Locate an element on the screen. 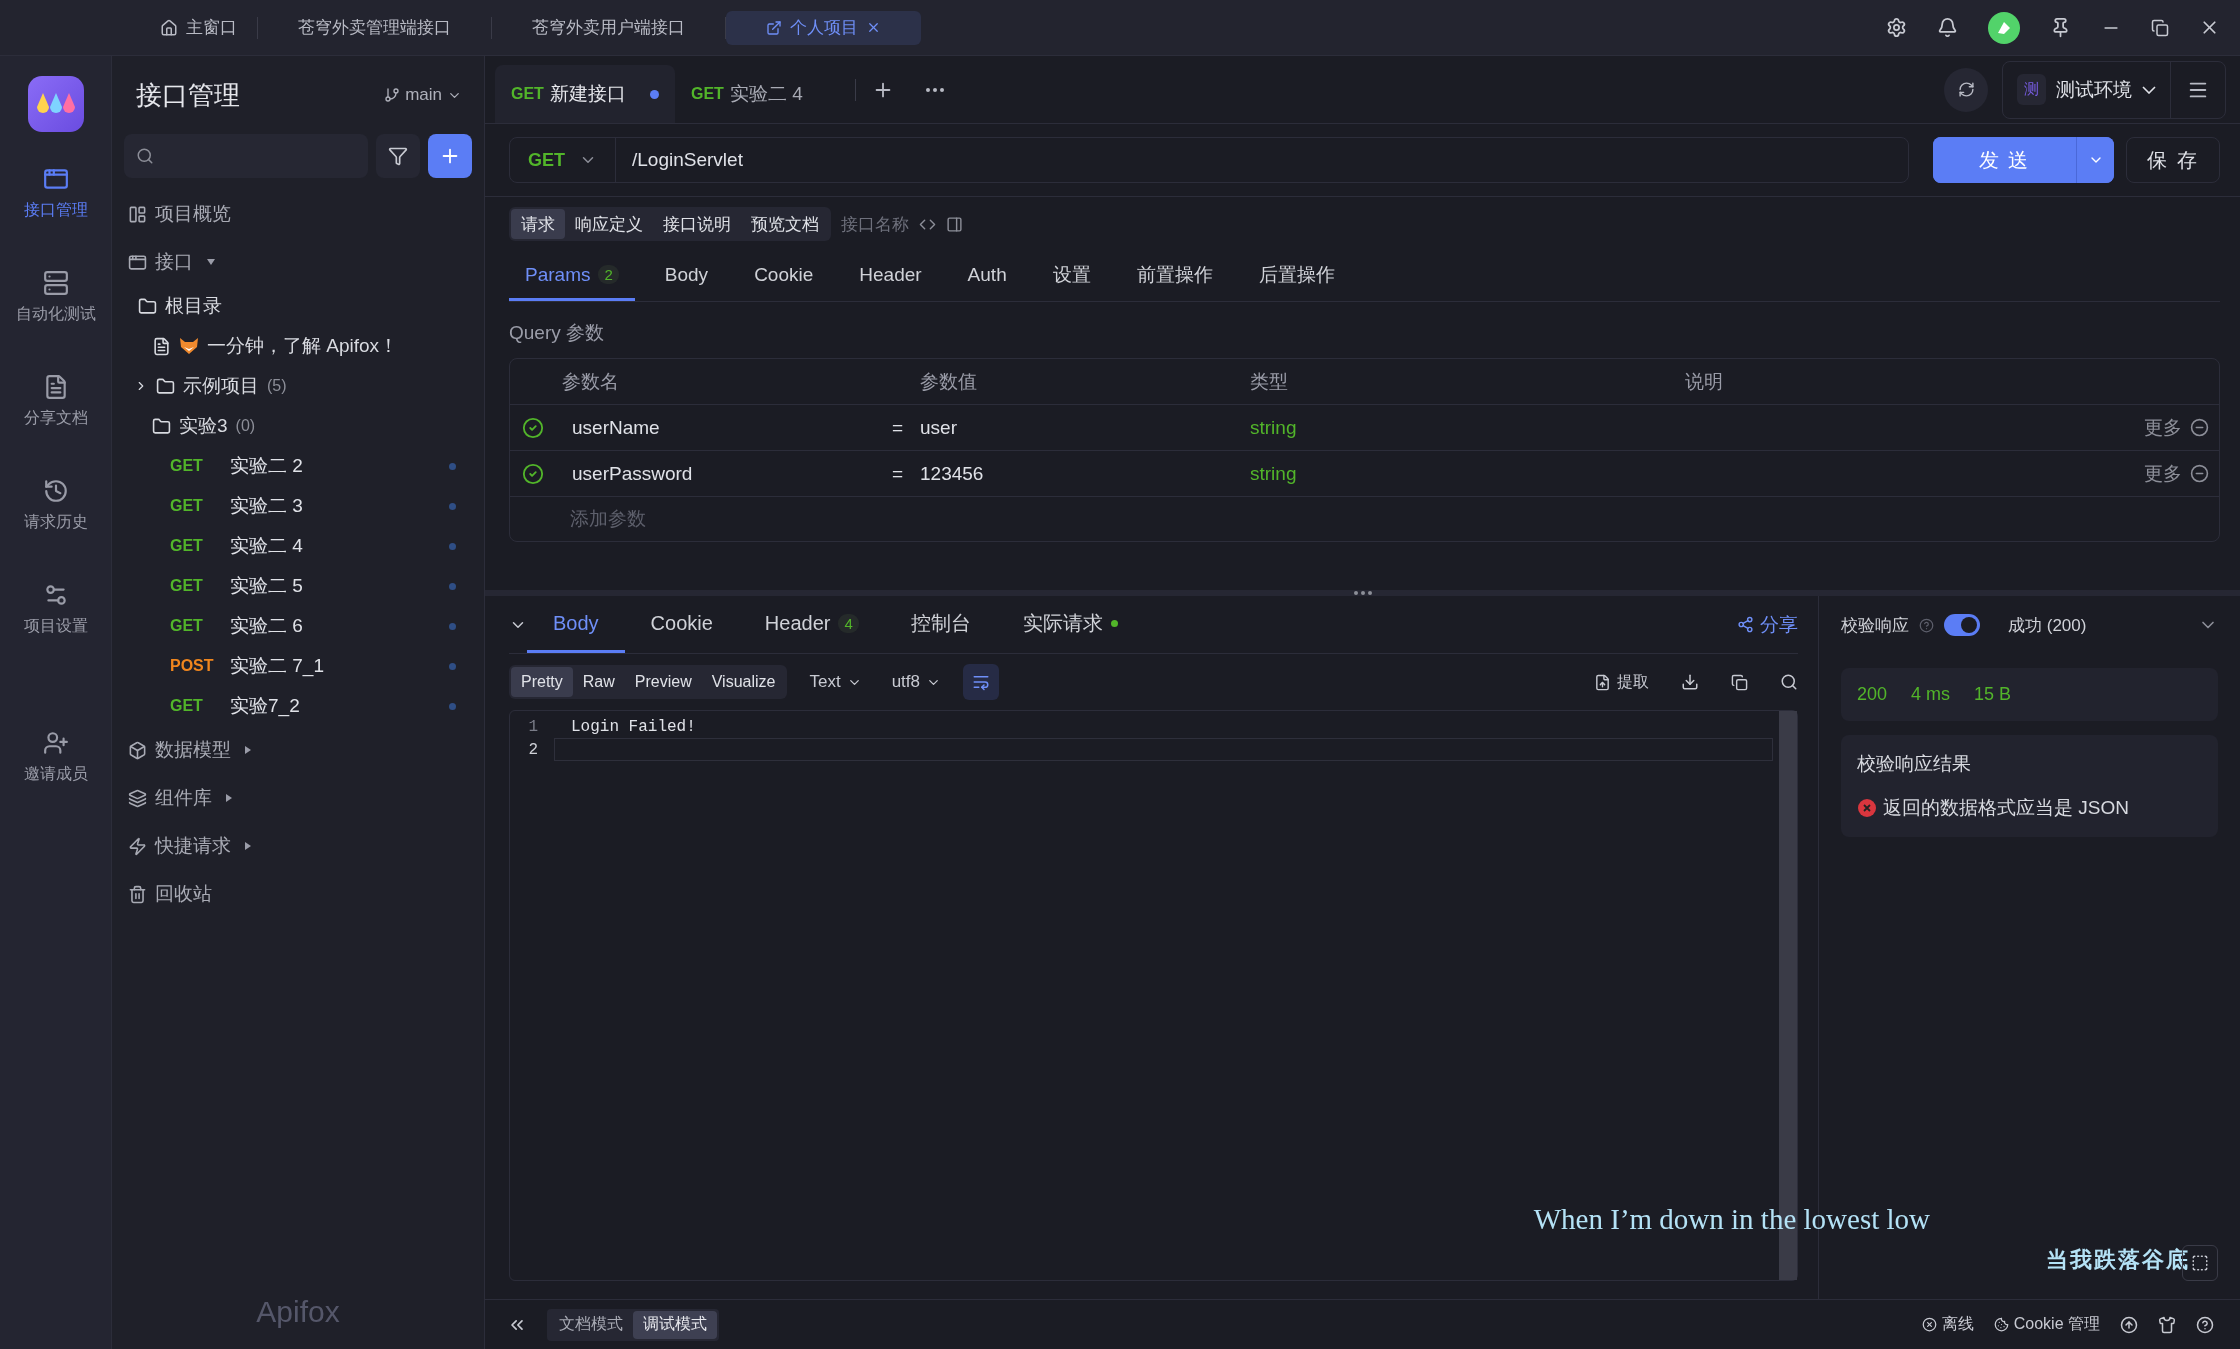 This screenshot has width=2240, height=1349. send-options-button is located at coordinates (2095, 160).